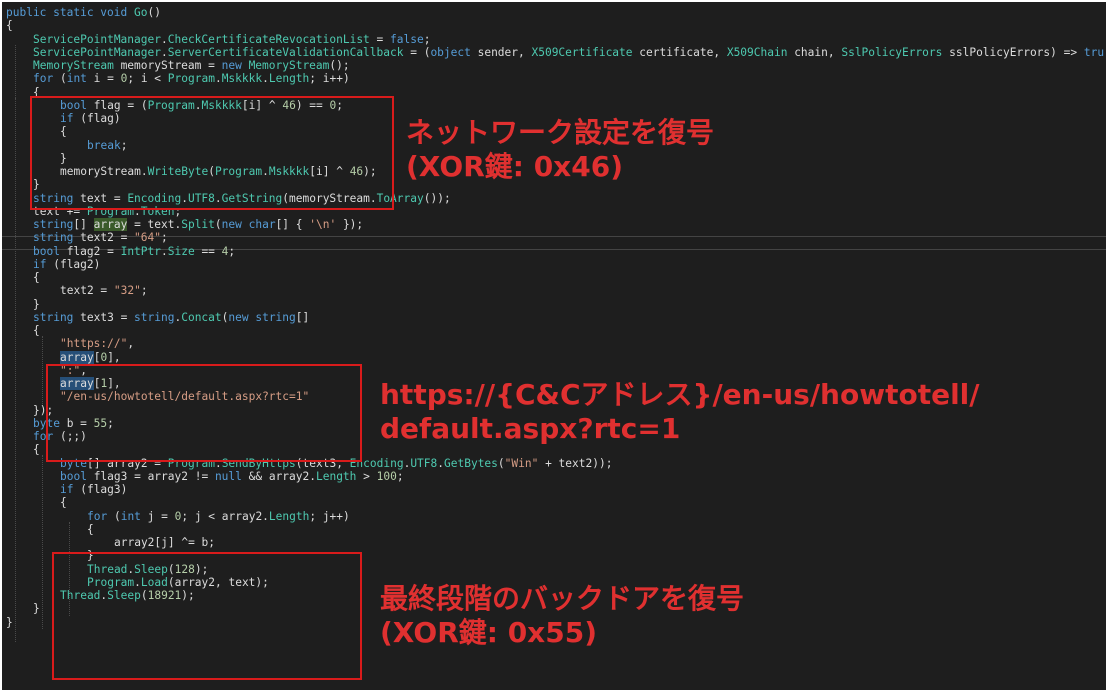 Image resolution: width=1108 pixels, height=692 pixels. Describe the element at coordinates (814, 52) in the screenshot. I see `code-token: chain,` at that location.